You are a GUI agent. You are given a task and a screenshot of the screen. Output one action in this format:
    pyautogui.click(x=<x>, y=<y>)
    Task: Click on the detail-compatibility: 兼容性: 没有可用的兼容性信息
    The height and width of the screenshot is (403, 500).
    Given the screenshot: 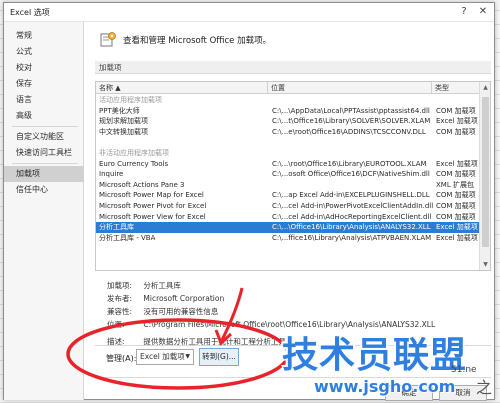 What is the action you would take?
    pyautogui.click(x=162, y=311)
    